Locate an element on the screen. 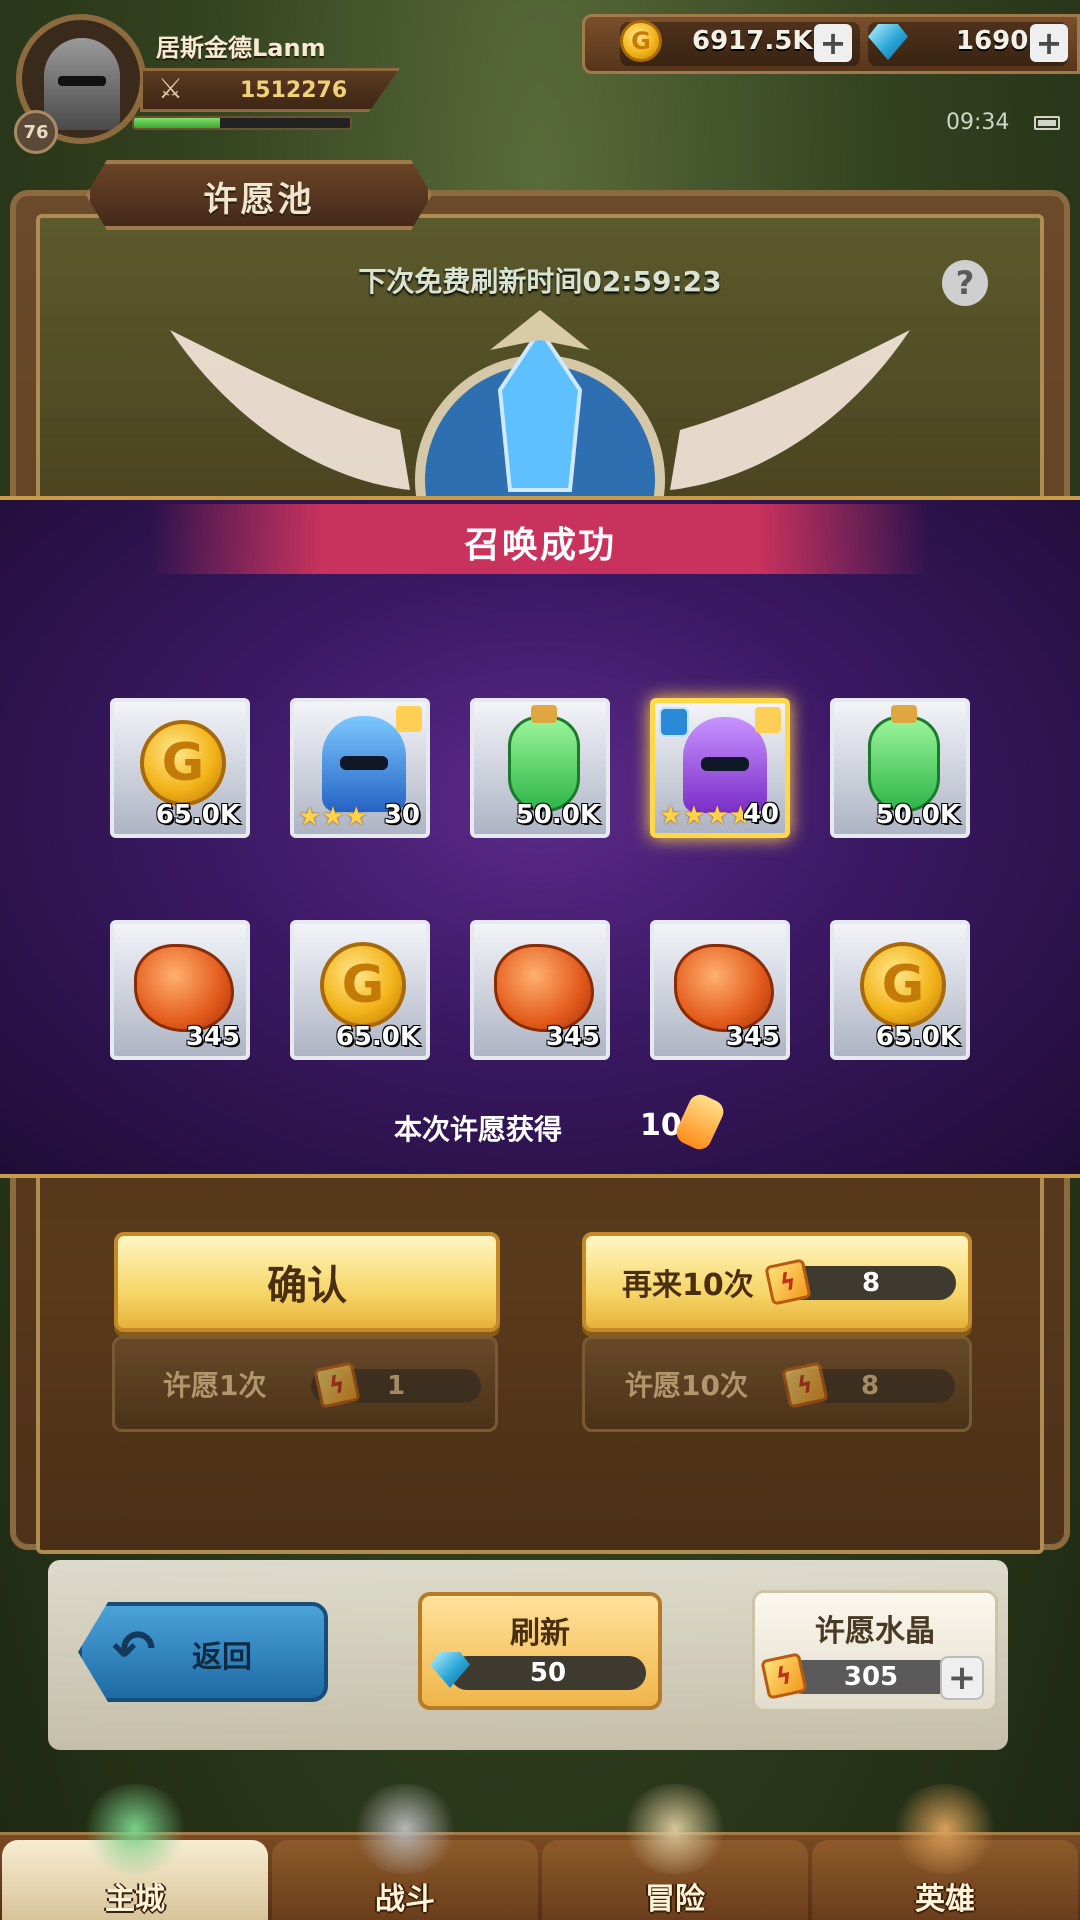 This screenshot has width=1080, height=1920. battle-swords-icon is located at coordinates (405, 1829).